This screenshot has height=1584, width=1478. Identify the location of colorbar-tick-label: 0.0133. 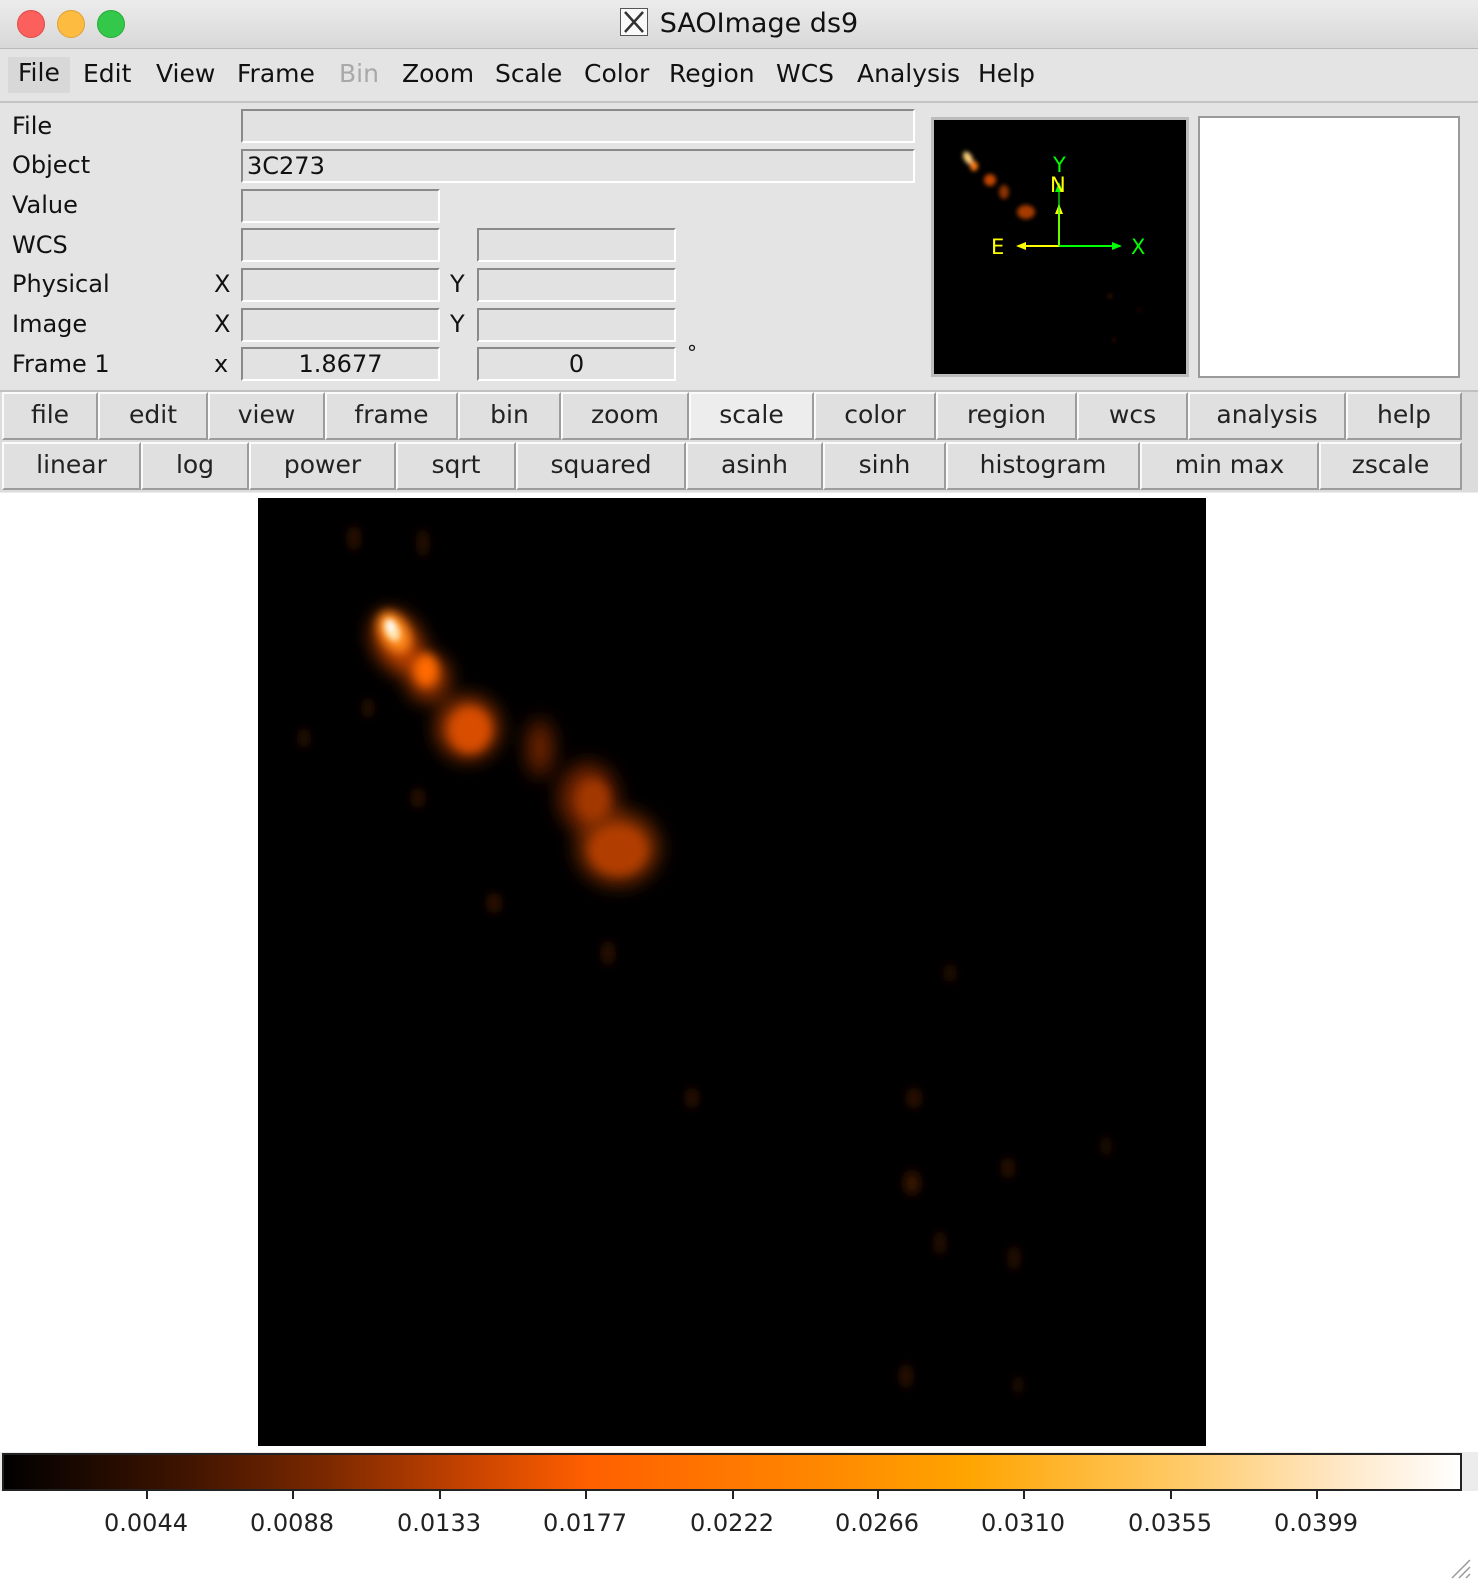
(439, 1523).